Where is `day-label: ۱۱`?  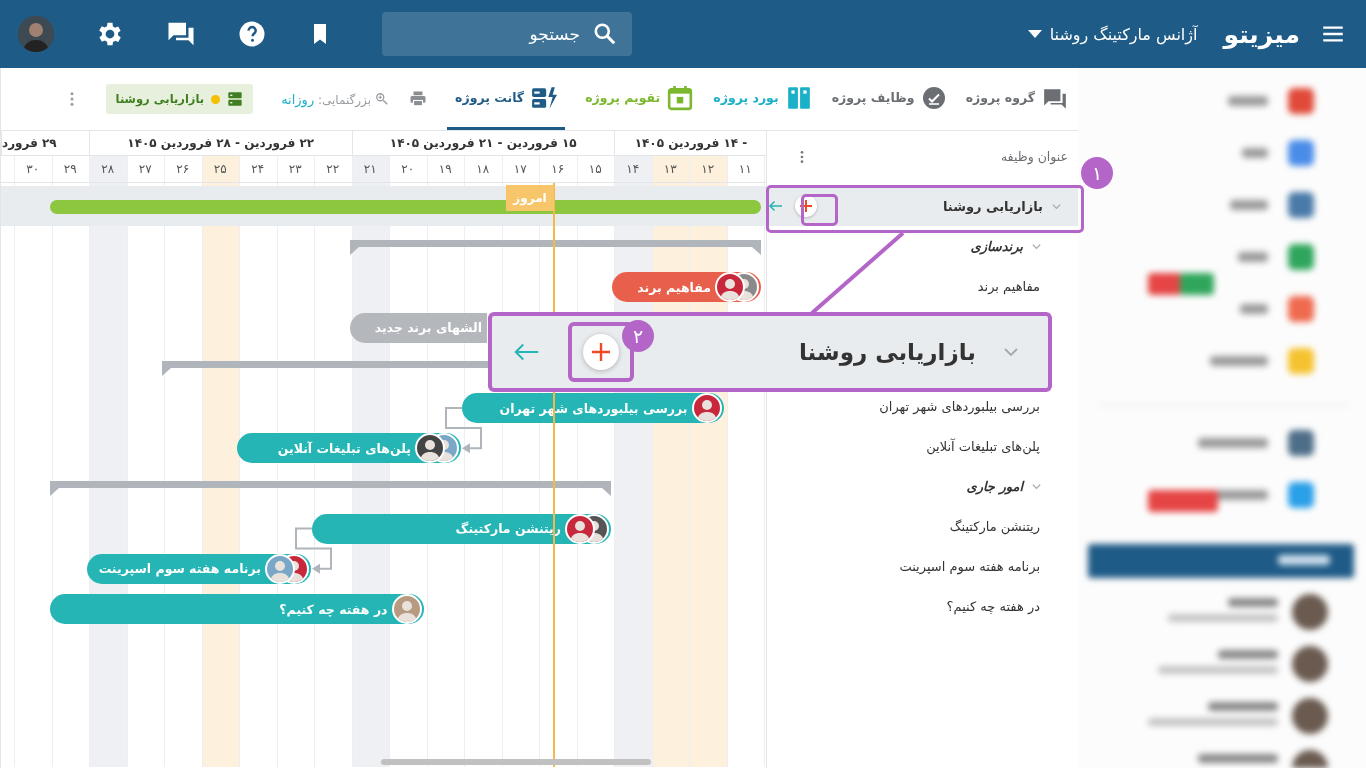 day-label: ۱۱ is located at coordinates (745, 169).